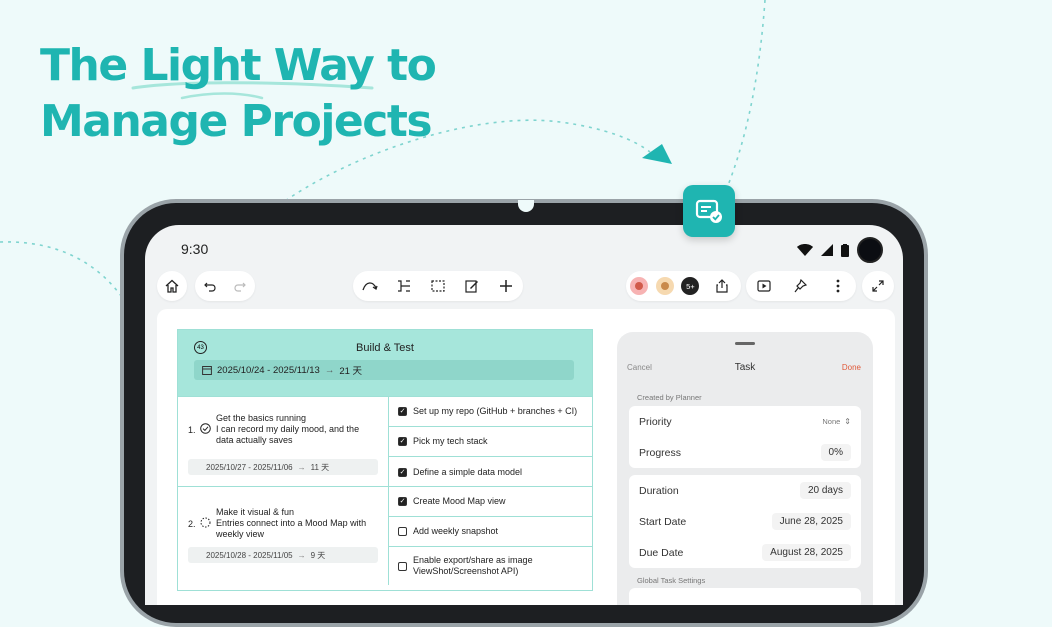 Image resolution: width=1052 pixels, height=627 pixels. Describe the element at coordinates (351, 371) in the screenshot. I see `board-duration: 21 天` at that location.